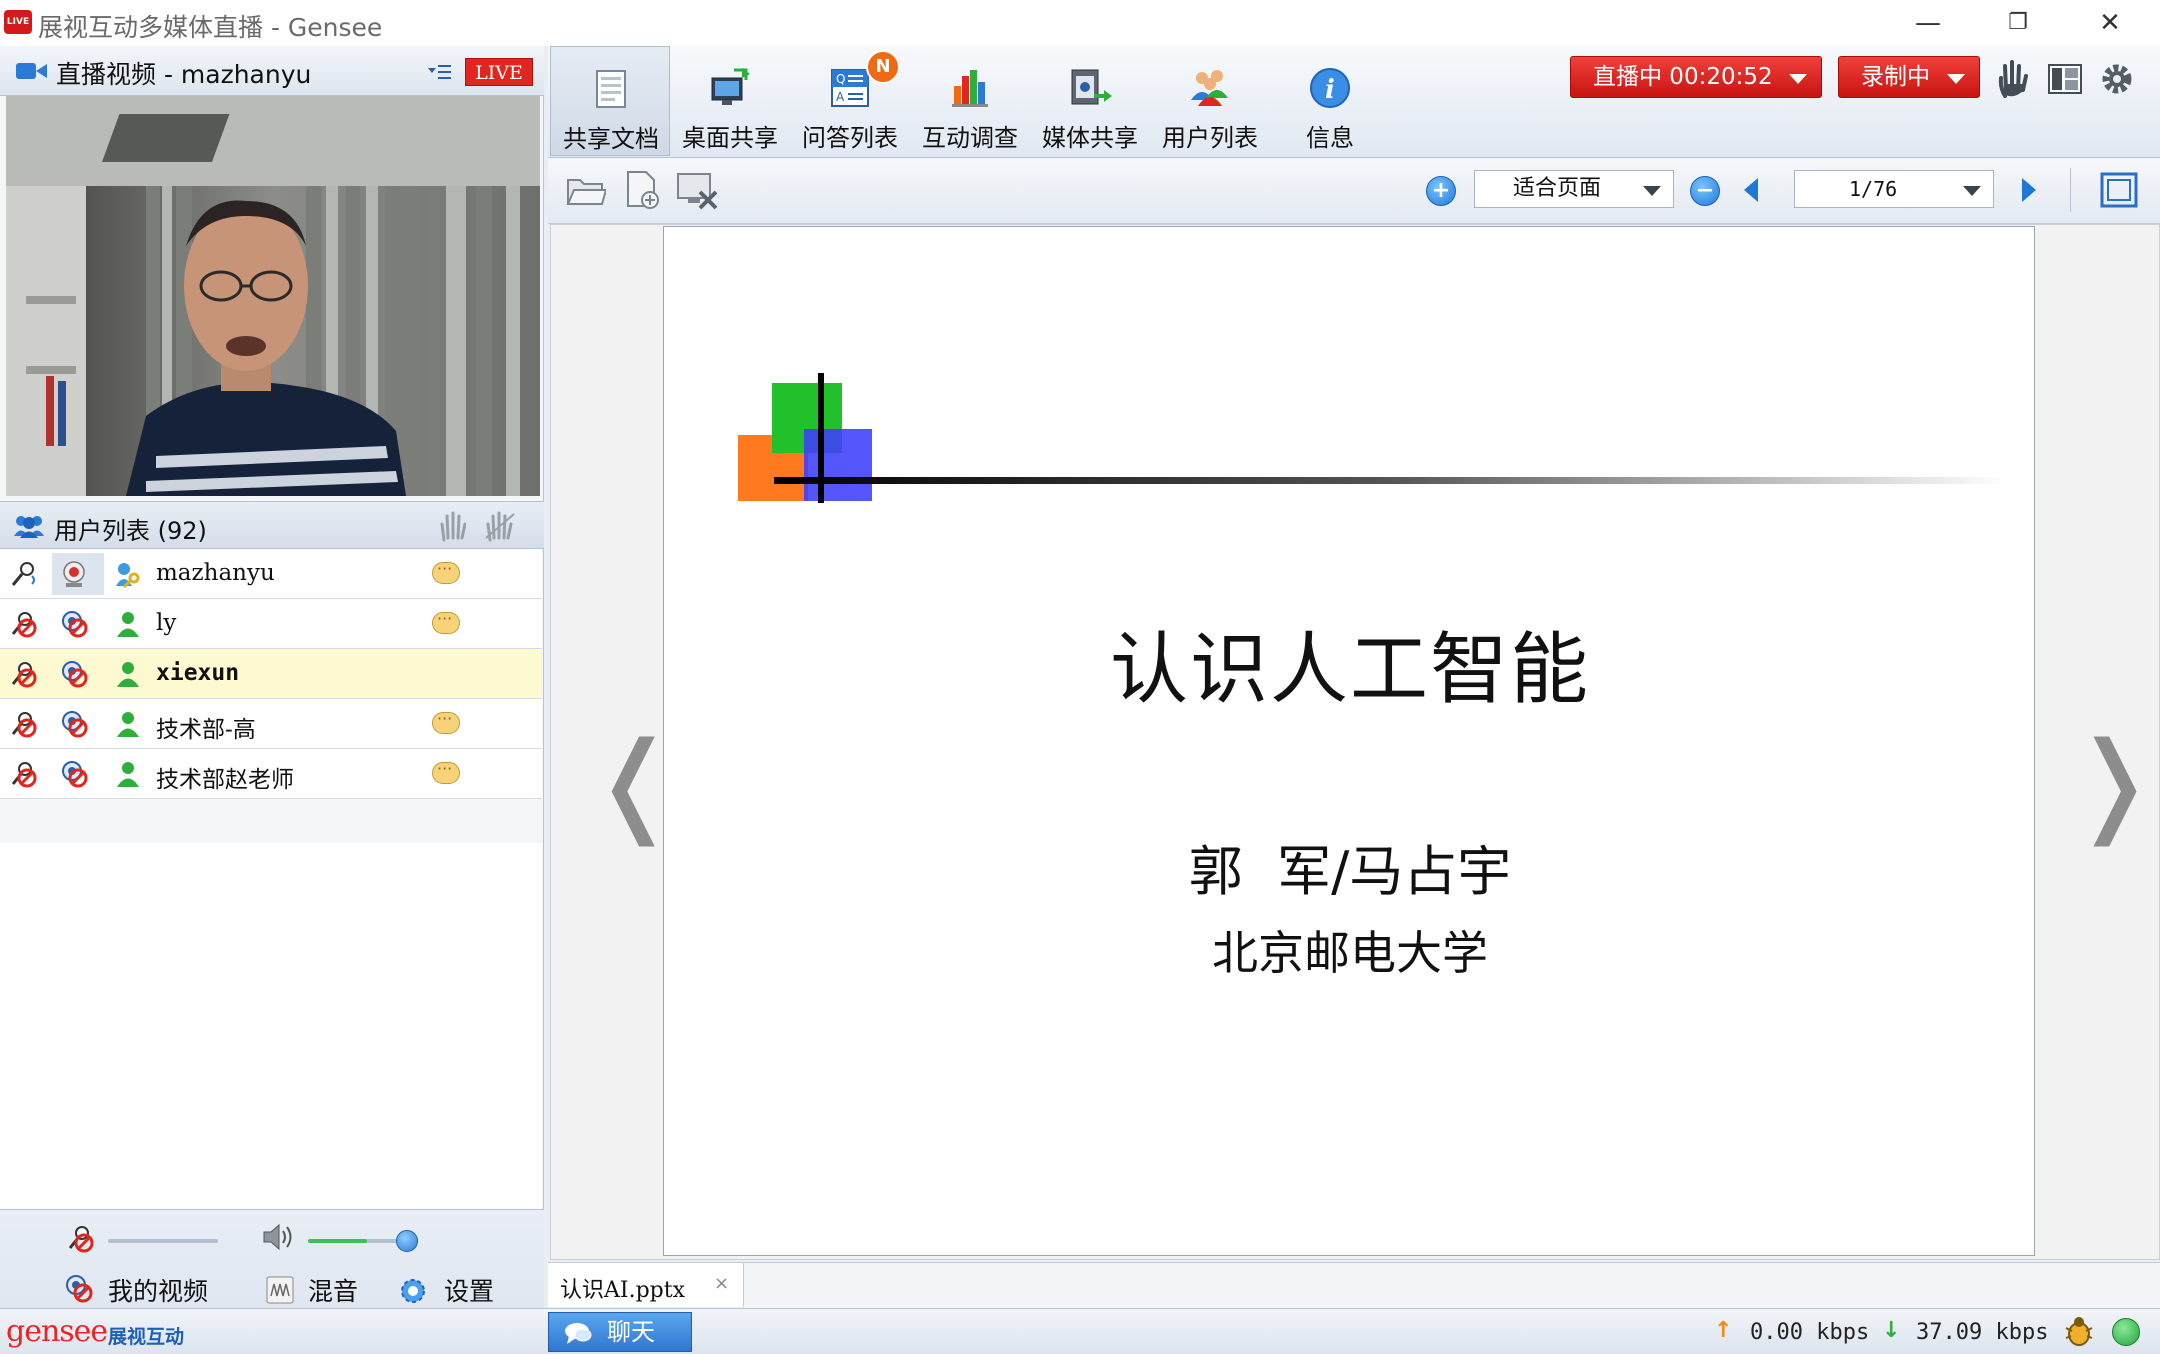 The width and height of the screenshot is (2160, 1354). What do you see at coordinates (500, 526) in the screenshot?
I see `lower-all-hands-icon` at bounding box center [500, 526].